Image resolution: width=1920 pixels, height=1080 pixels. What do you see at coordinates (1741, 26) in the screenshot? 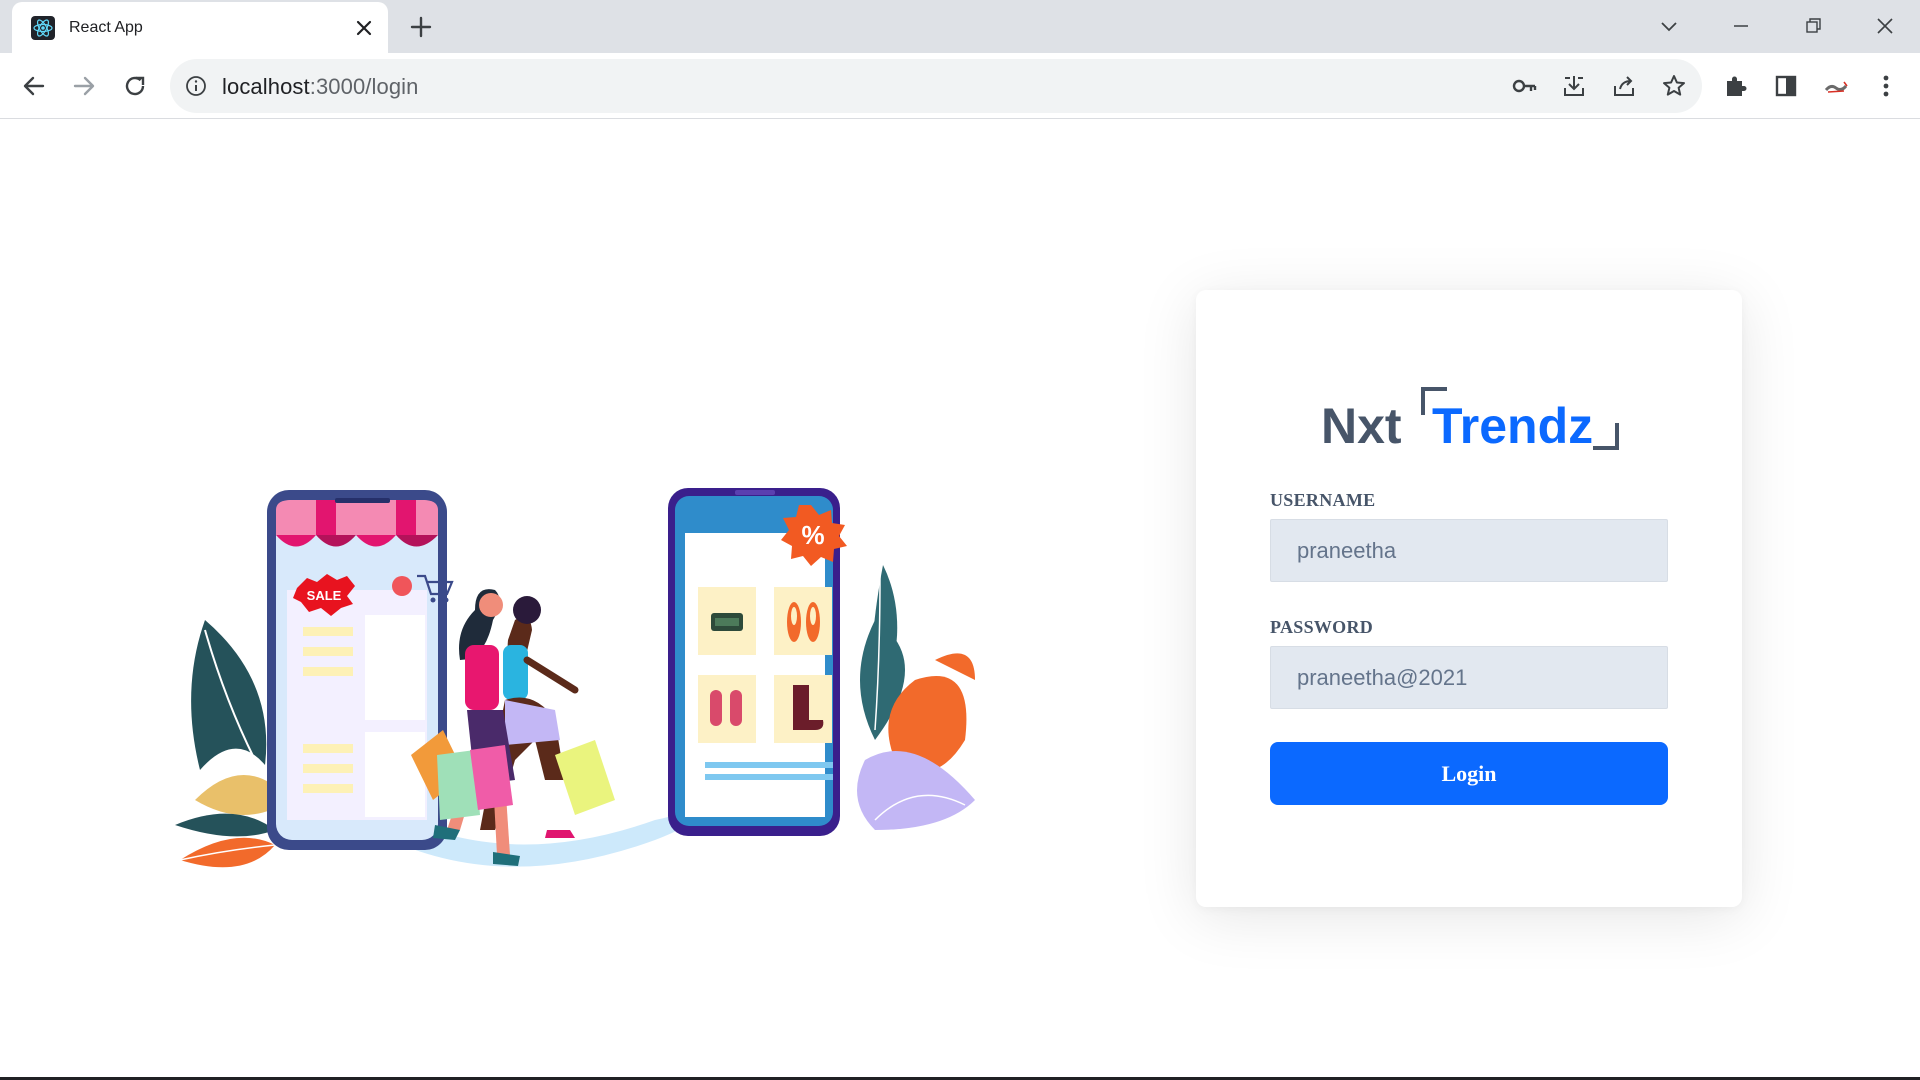
I see `minimize-icon` at bounding box center [1741, 26].